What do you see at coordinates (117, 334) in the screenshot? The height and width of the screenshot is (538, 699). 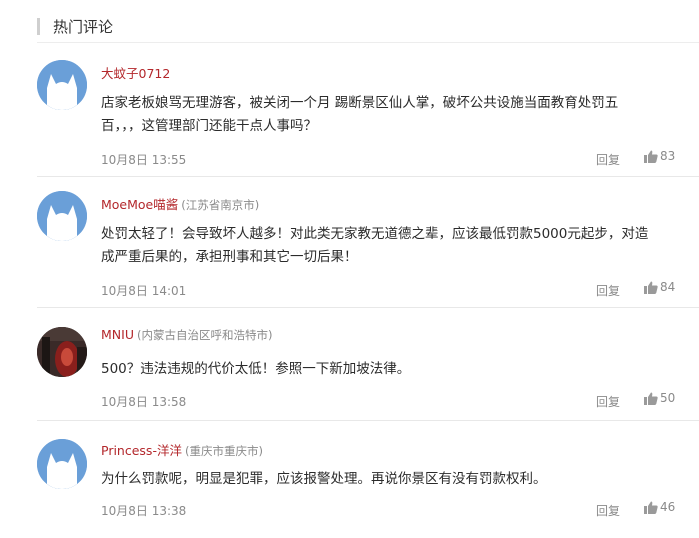 I see `username-link: MNIU` at bounding box center [117, 334].